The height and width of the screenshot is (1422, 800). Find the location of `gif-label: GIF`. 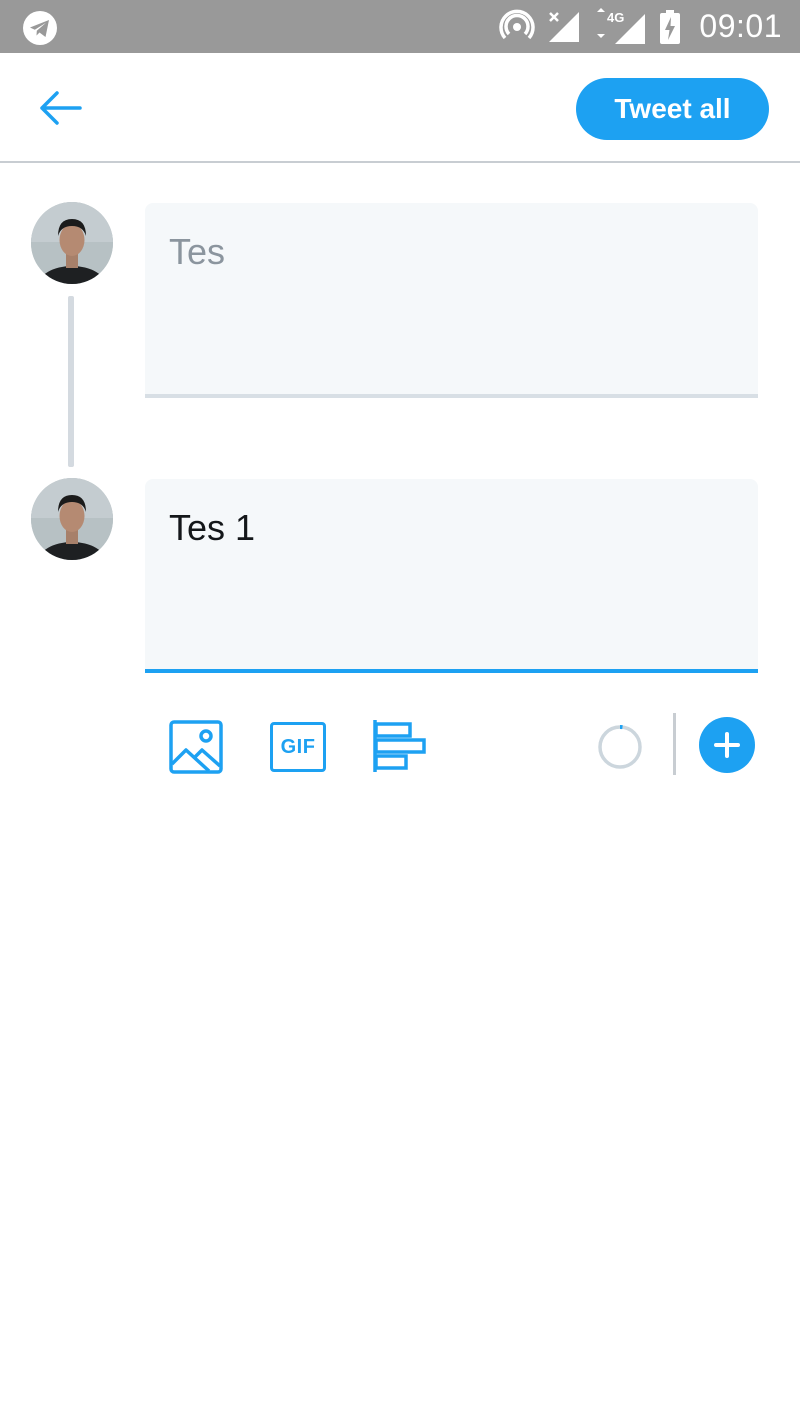

gif-label: GIF is located at coordinates (298, 746).